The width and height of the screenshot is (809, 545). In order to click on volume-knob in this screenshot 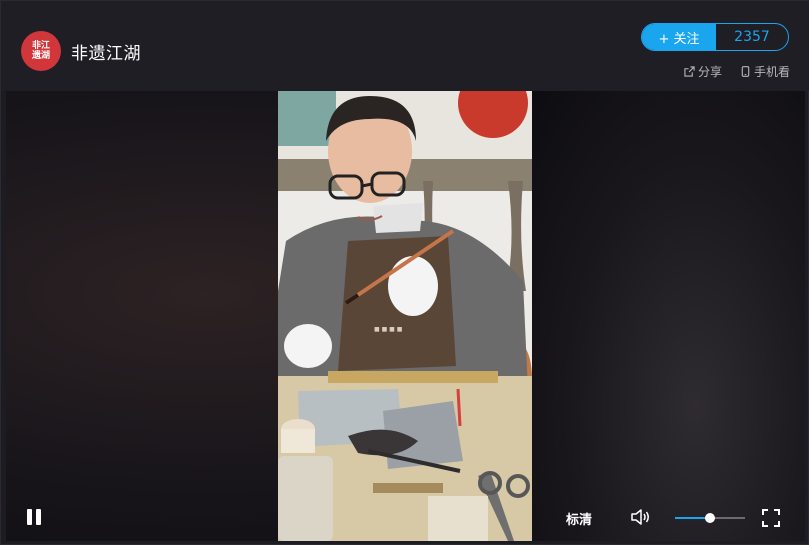, I will do `click(710, 518)`.